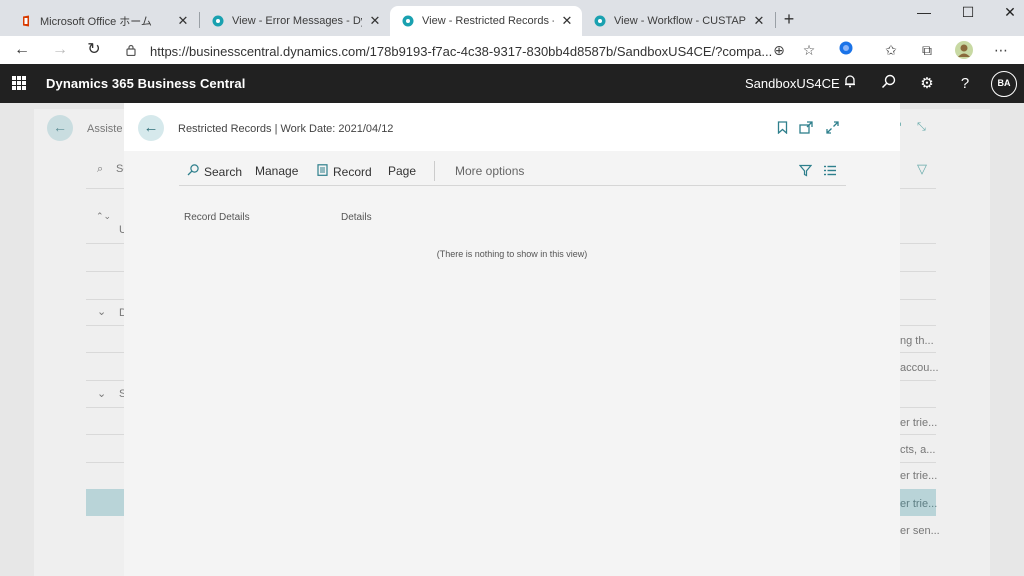  Describe the element at coordinates (964, 50) in the screenshot. I see `profile-avatar-icon` at that location.